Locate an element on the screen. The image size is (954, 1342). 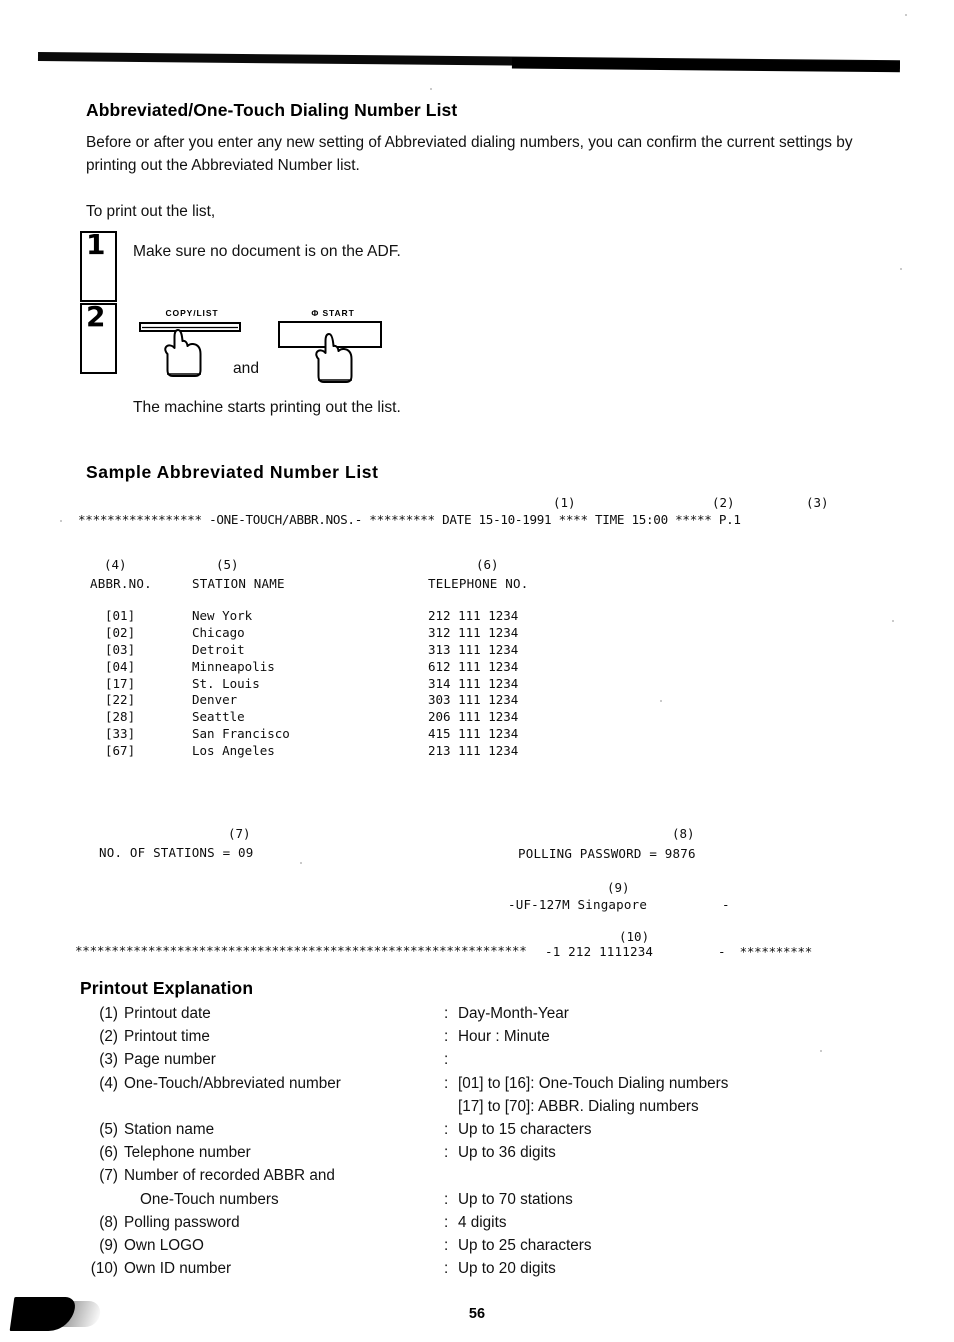
explanation-item-value: Up to 36 digits is located at coordinates (507, 1153).